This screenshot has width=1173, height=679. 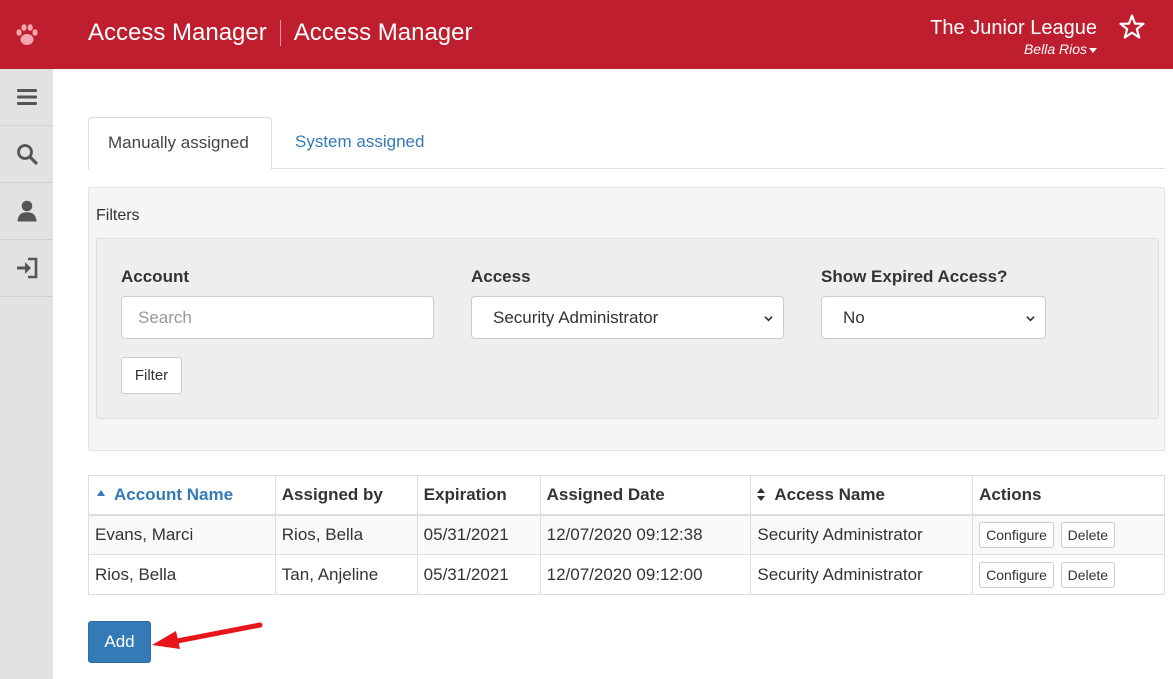 What do you see at coordinates (119, 642) in the screenshot?
I see `add-button: Add` at bounding box center [119, 642].